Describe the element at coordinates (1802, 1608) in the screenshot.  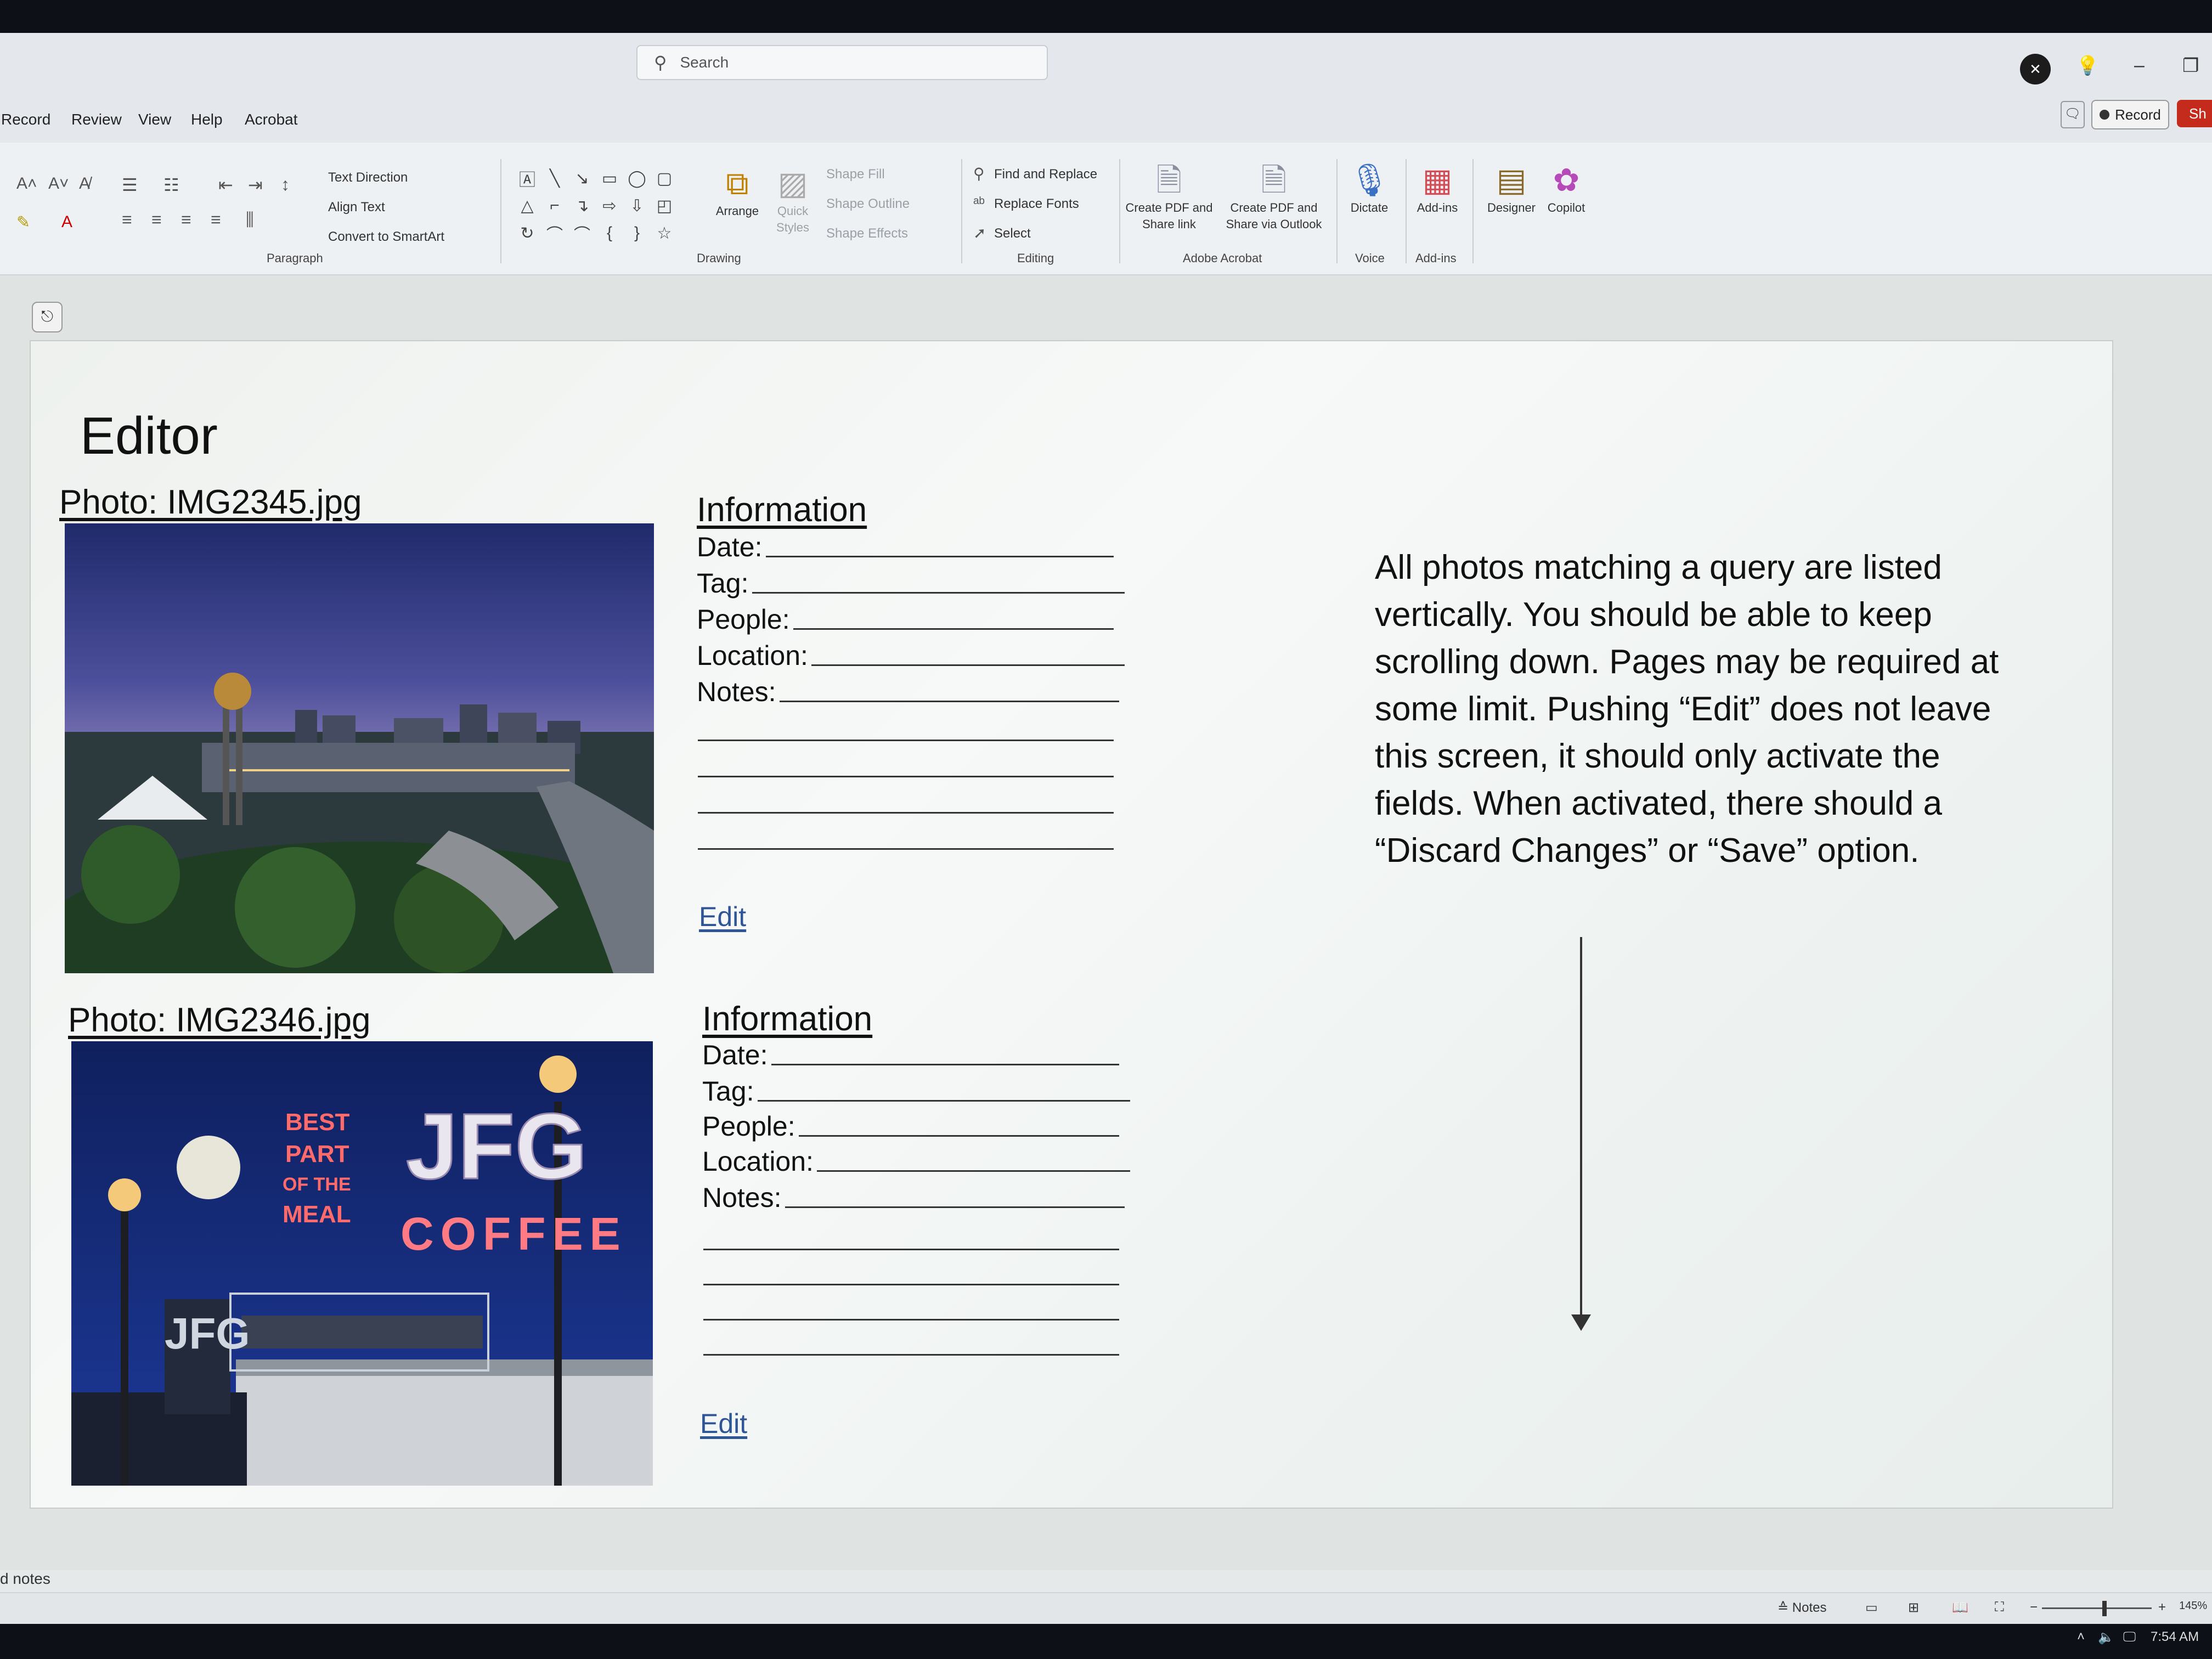
I see `notes-toggle-button: ≙ Notes` at that location.